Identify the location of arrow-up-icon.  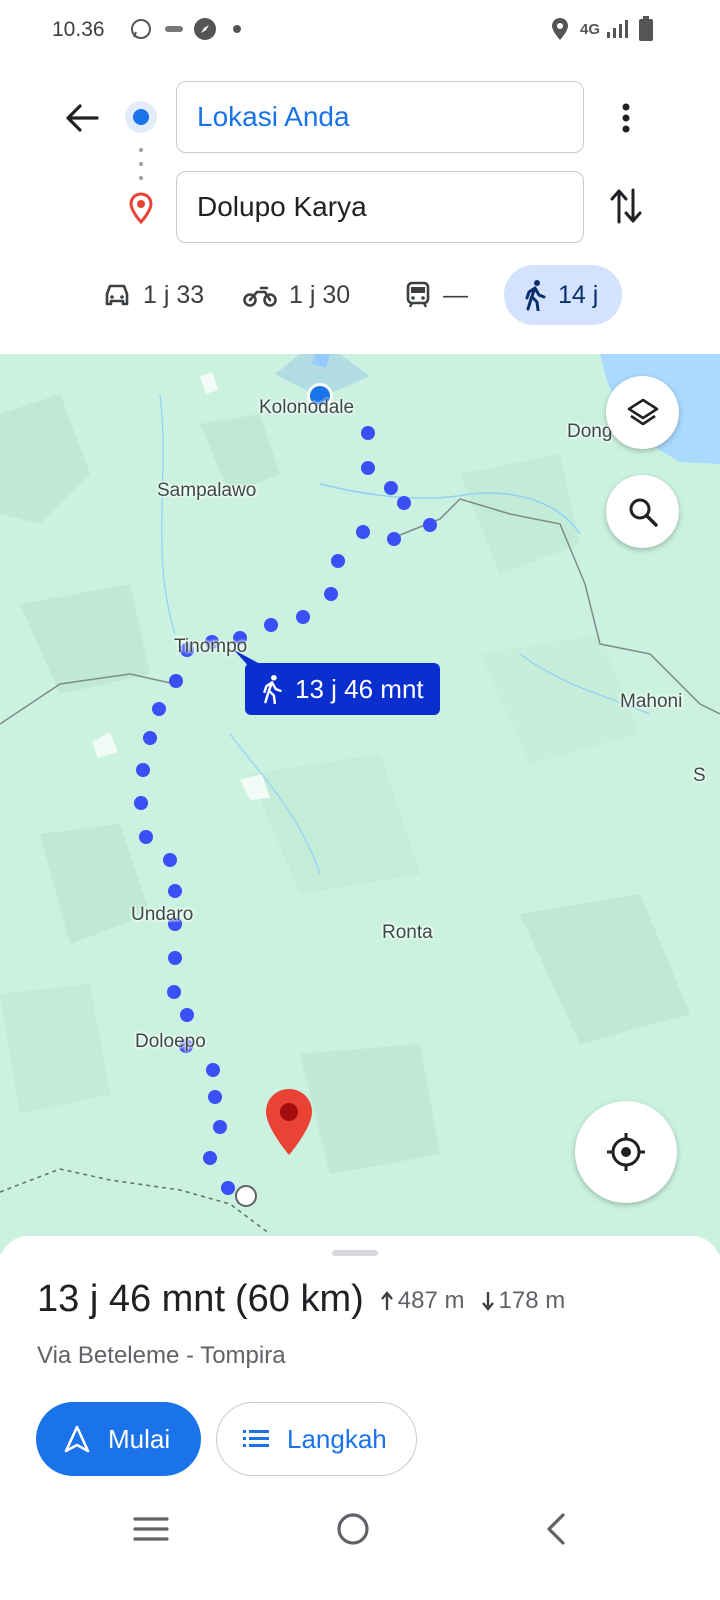
(386, 1300).